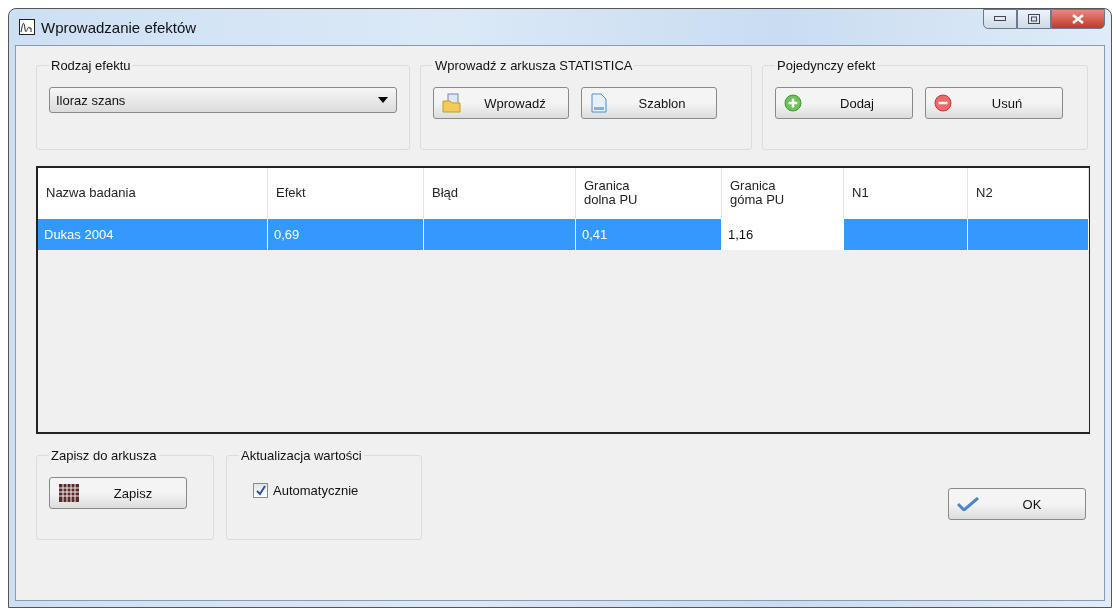 The width and height of the screenshot is (1116, 612). I want to click on ok-button: OK, so click(1017, 504).